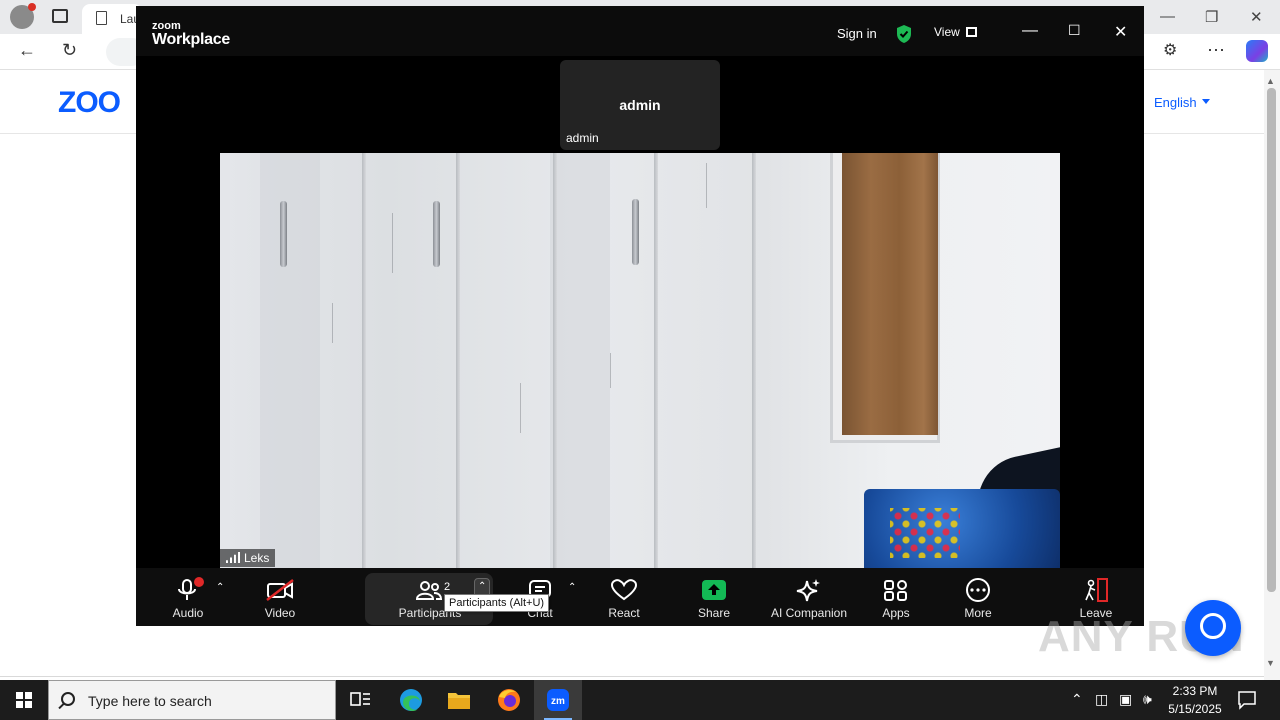 The image size is (1280, 720). I want to click on ai-companion-label: AI Companion, so click(809, 613).